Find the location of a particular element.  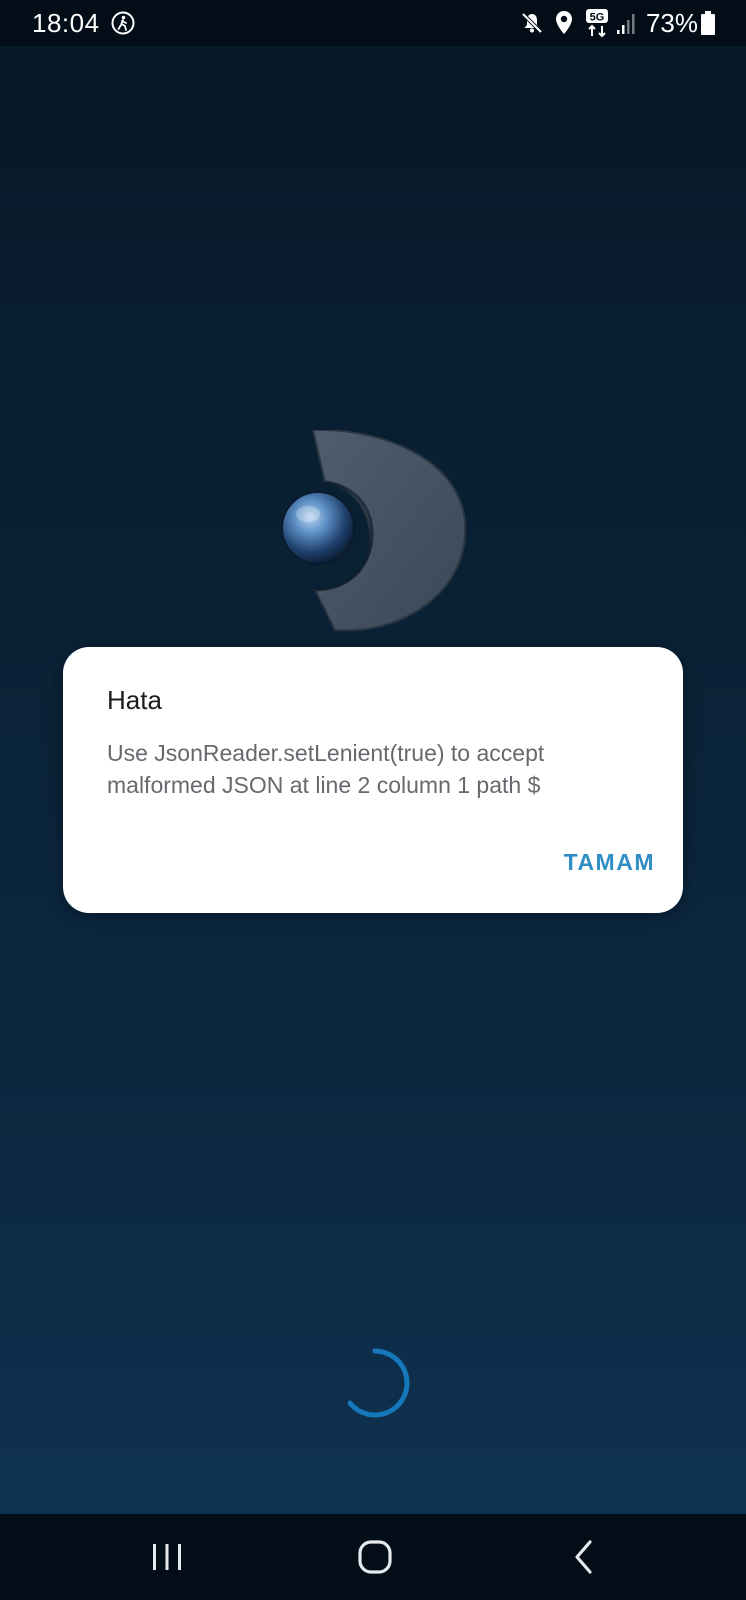

location-icon is located at coordinates (564, 23).